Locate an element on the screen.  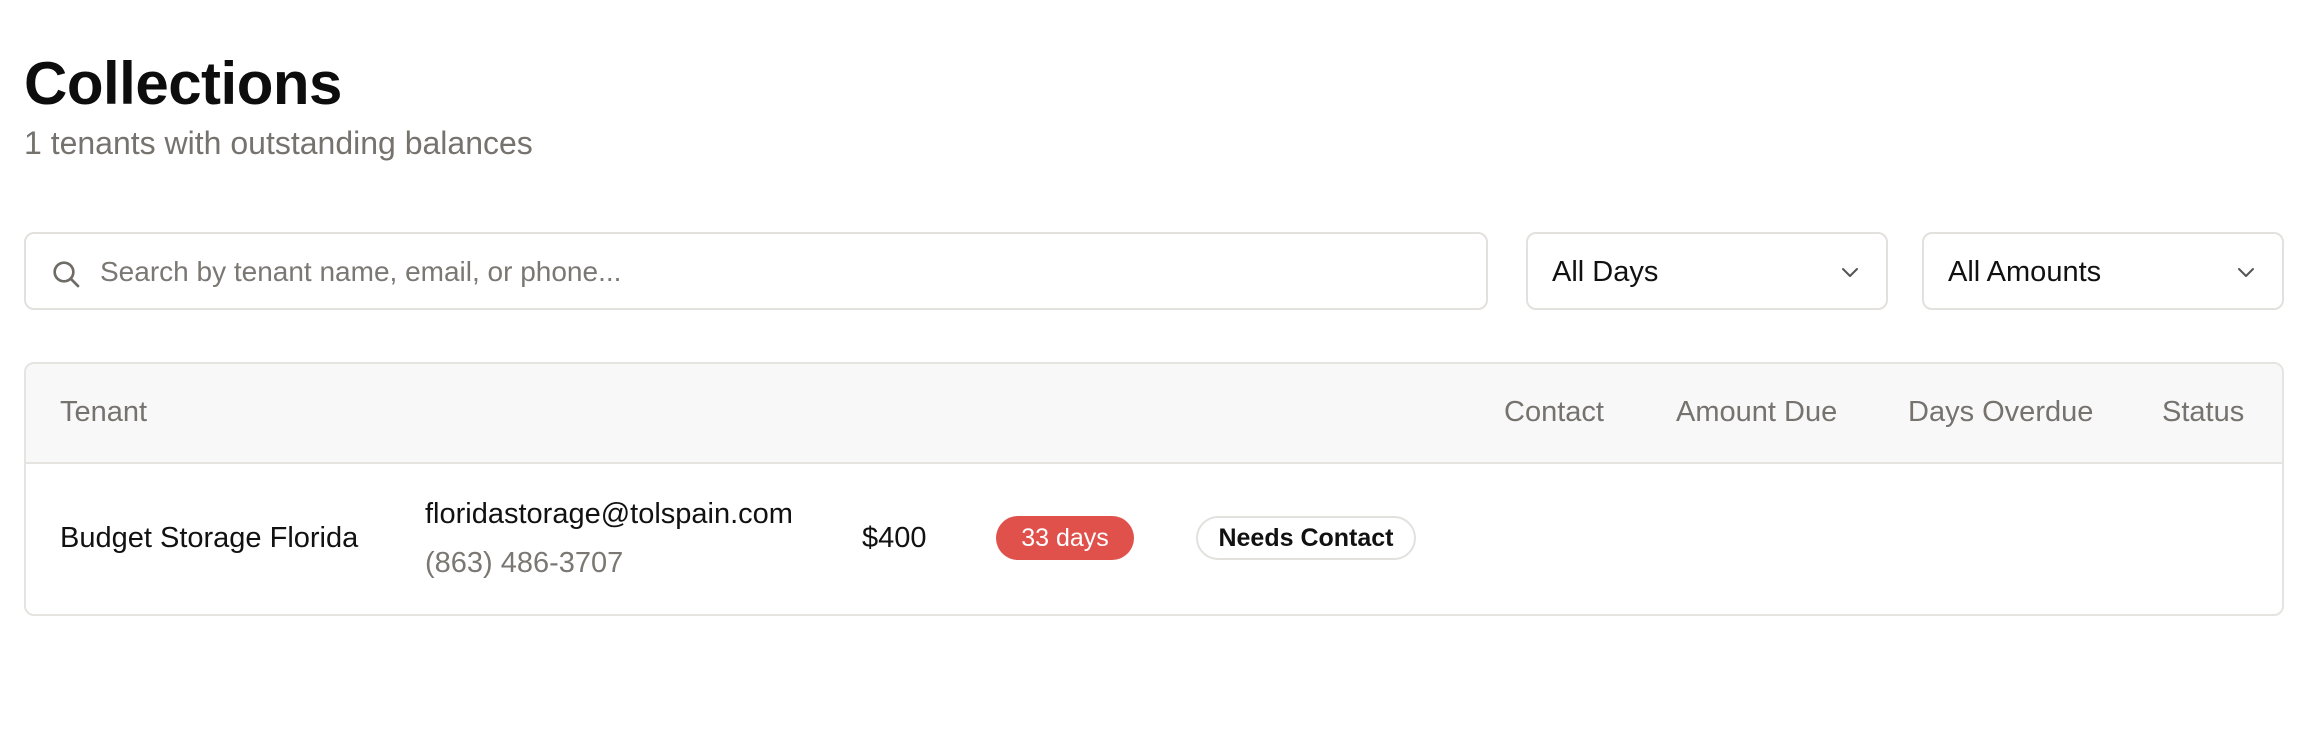
page-title: Collections is located at coordinates (183, 83).